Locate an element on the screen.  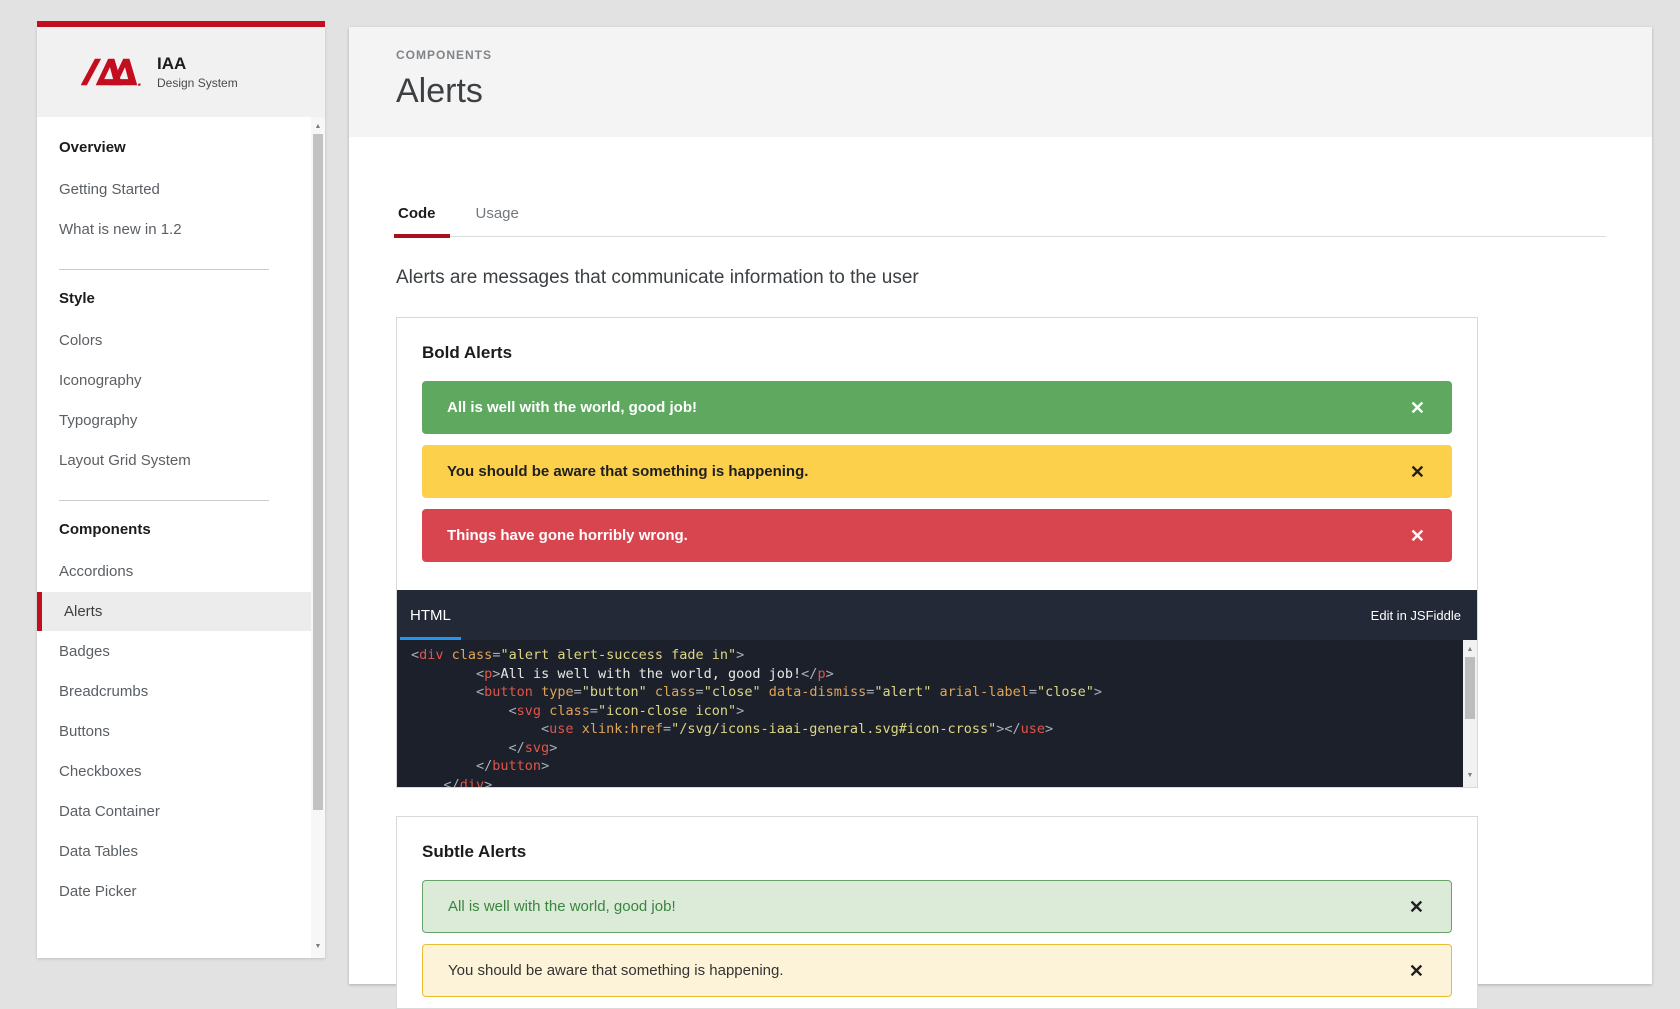
brand-header: IAA Design System is located at coordinates (181, 72).